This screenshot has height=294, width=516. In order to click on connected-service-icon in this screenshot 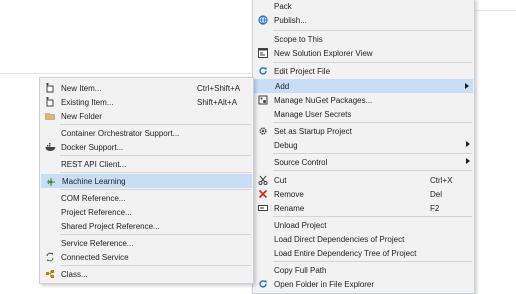, I will do `click(50, 257)`.